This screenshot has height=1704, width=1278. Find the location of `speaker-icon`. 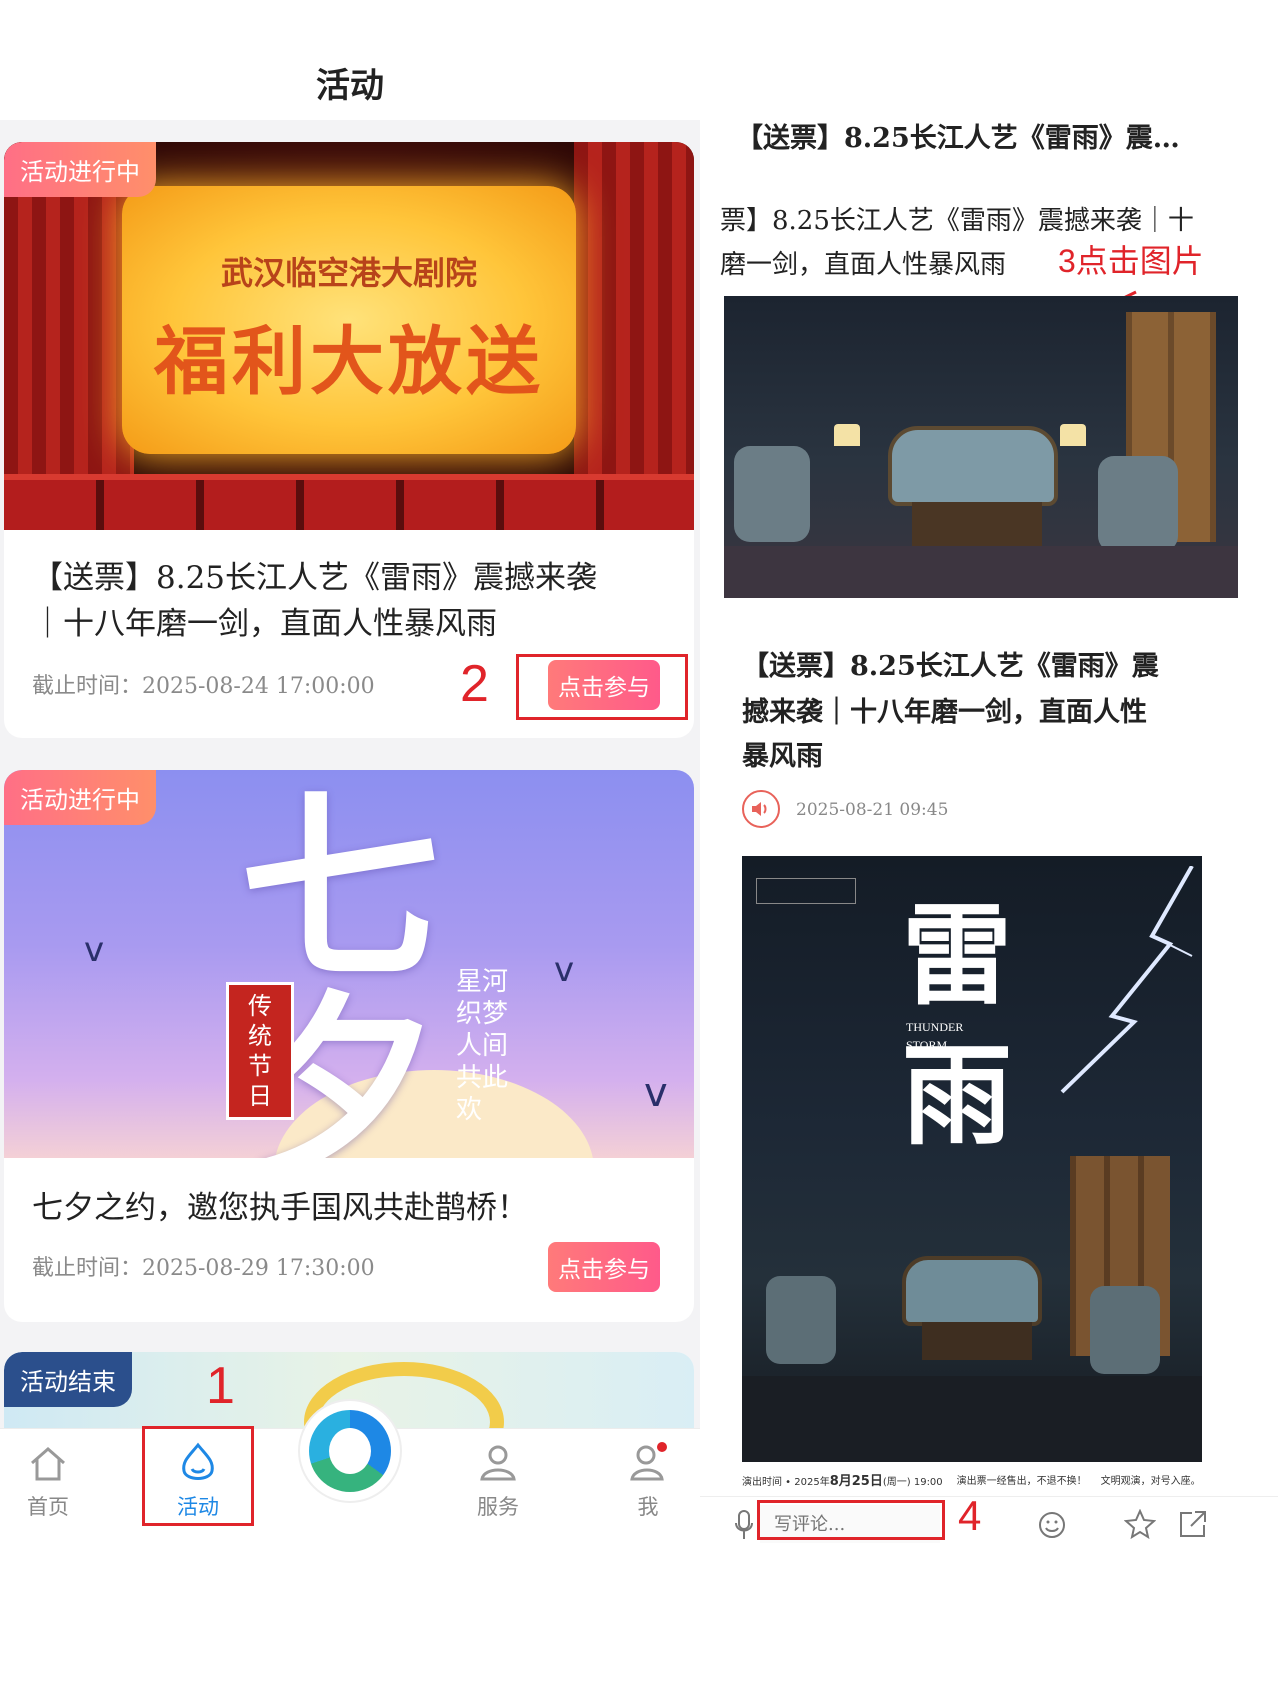

speaker-icon is located at coordinates (759, 809).